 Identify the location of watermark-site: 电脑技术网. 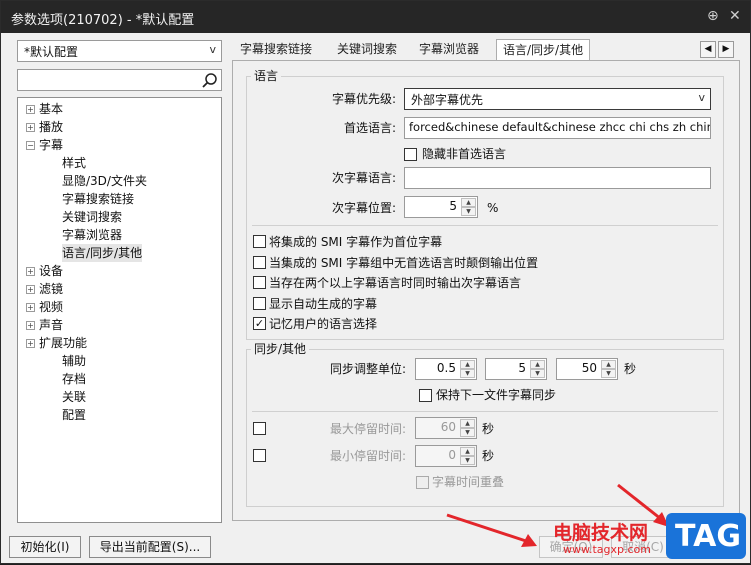
(601, 533).